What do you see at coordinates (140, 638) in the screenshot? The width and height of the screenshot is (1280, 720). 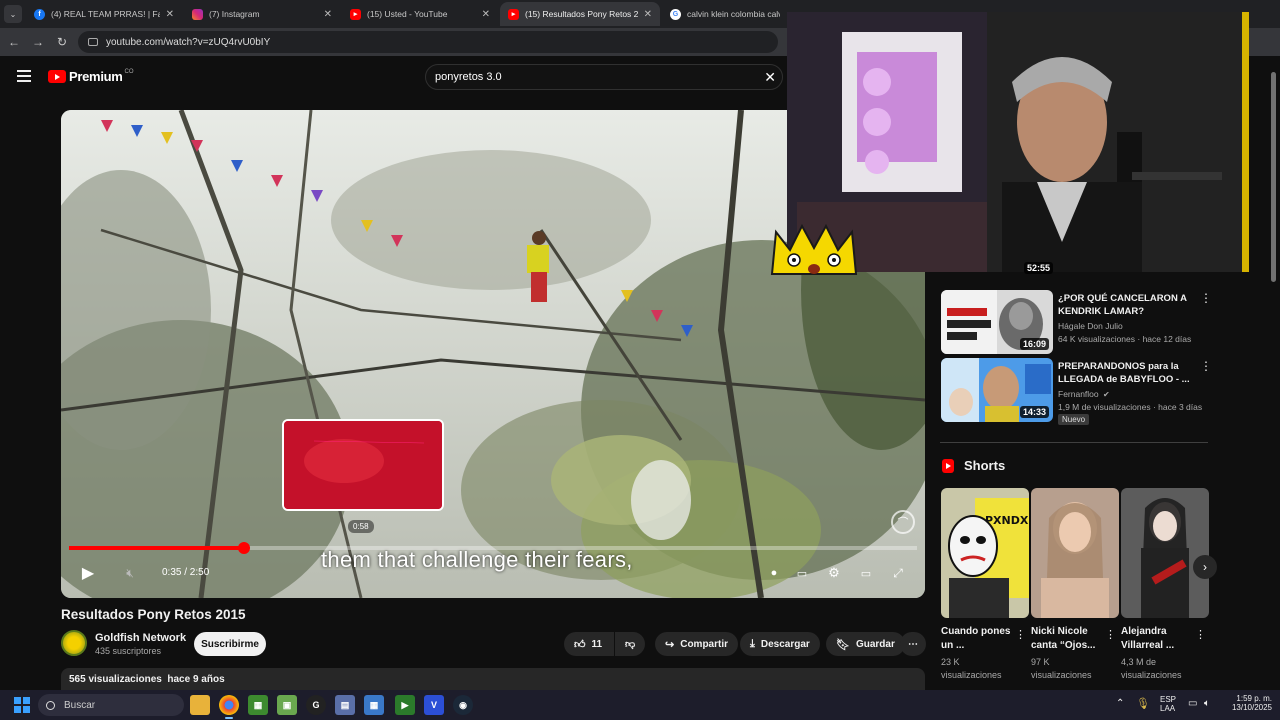 I see `channel-name-link: Goldfish Network` at bounding box center [140, 638].